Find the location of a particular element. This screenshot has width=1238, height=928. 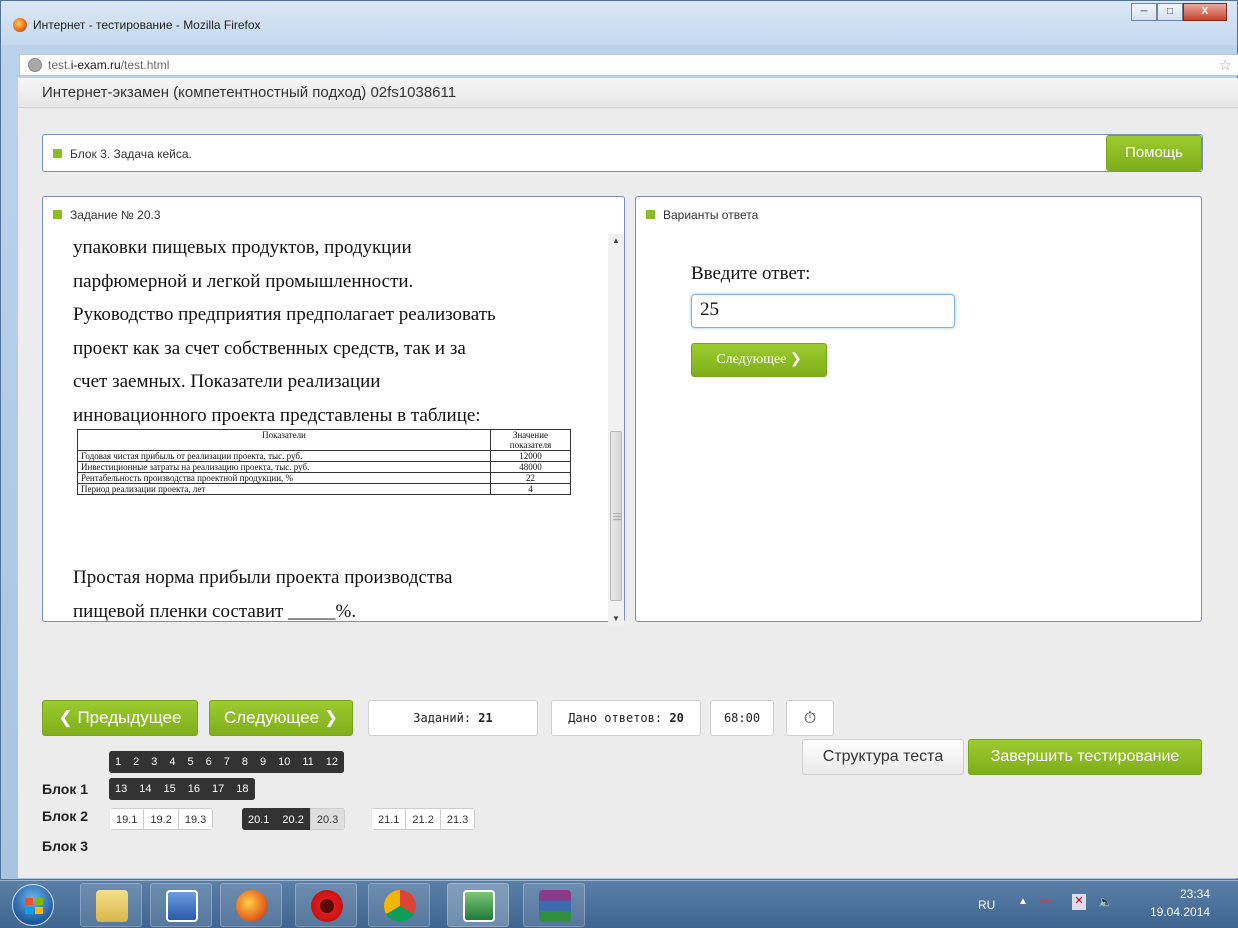

question-button: 8 is located at coordinates (244, 762).